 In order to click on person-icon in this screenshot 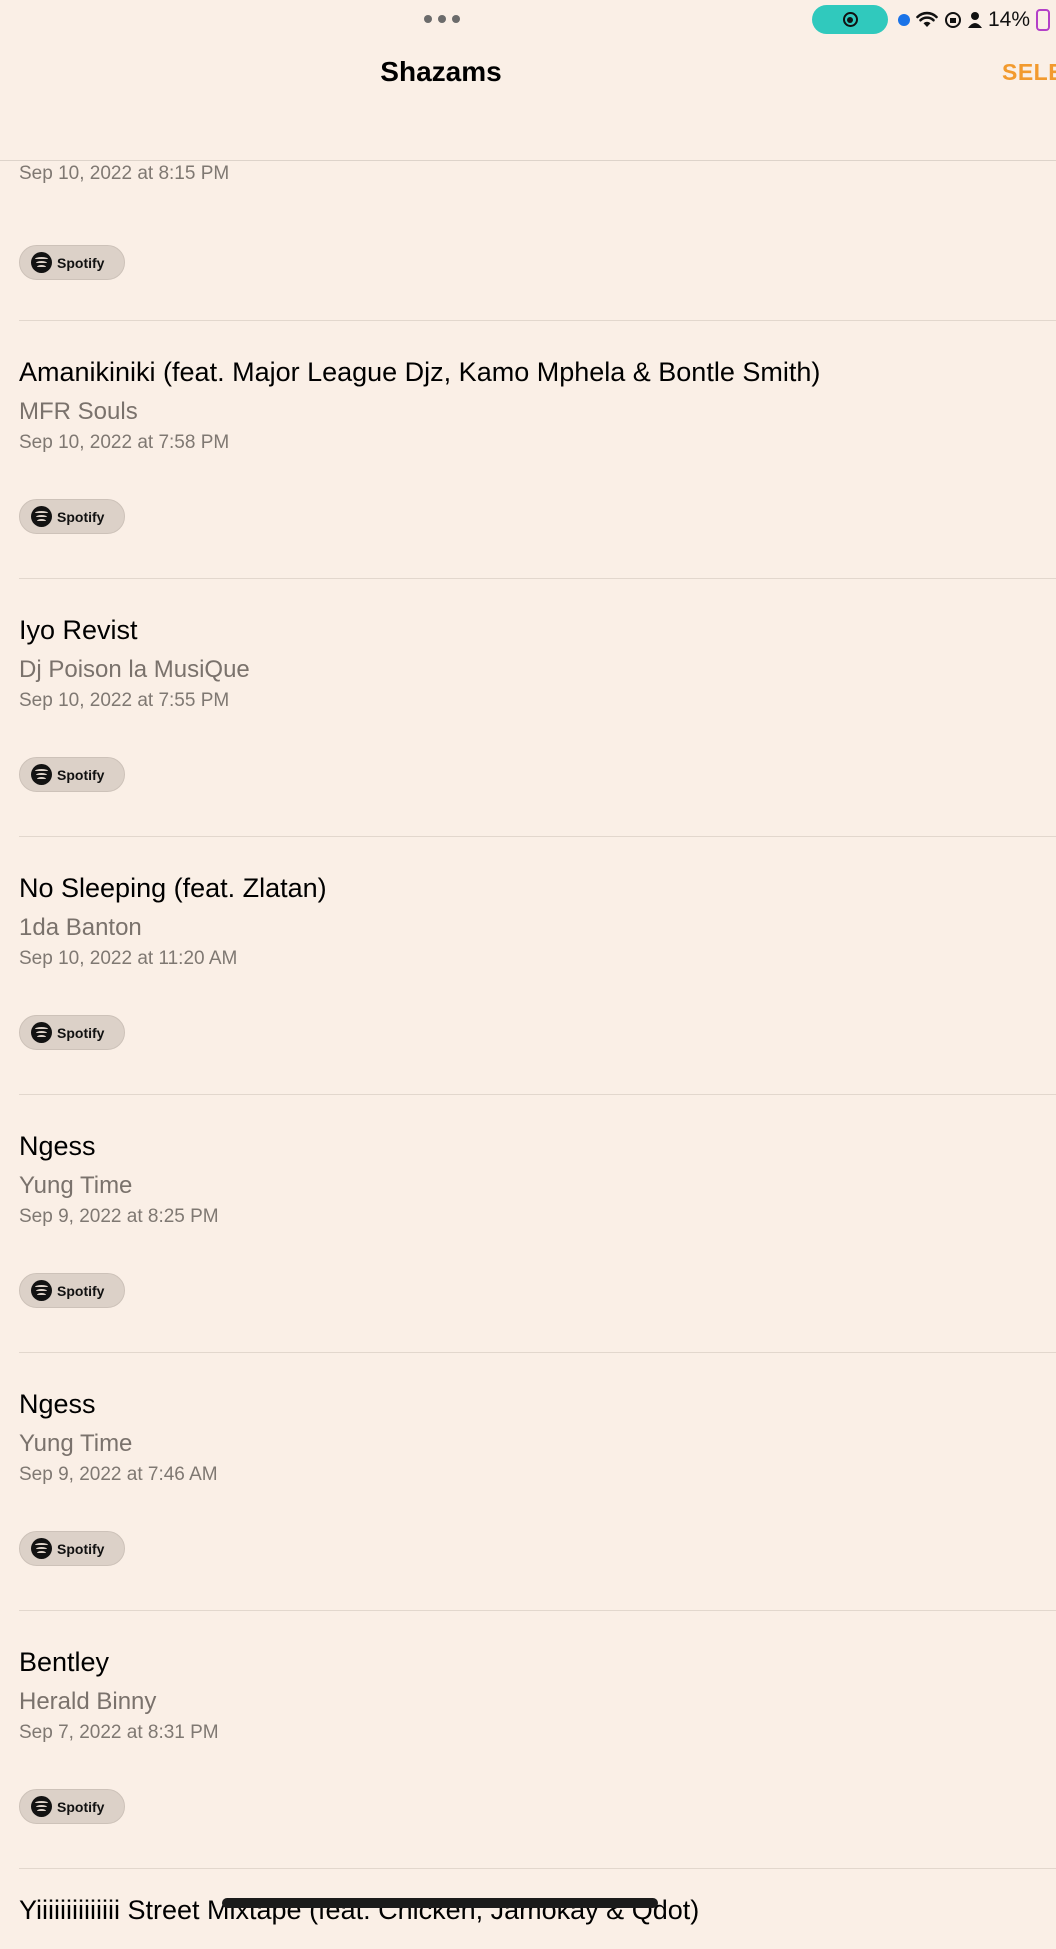, I will do `click(975, 20)`.